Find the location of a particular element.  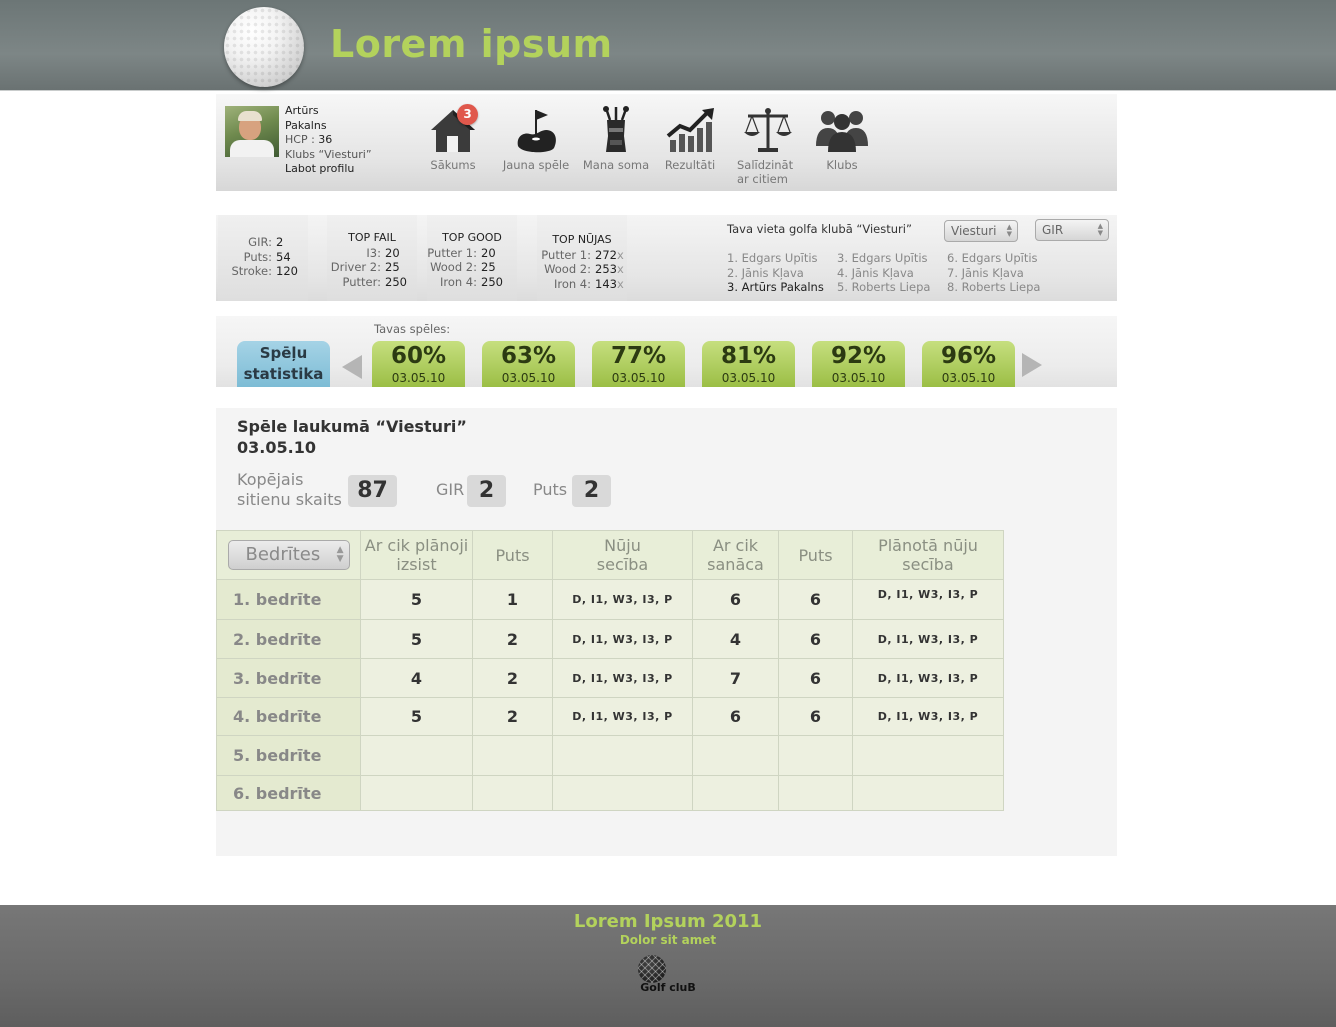

golf-bag-icon is located at coordinates (616, 129).